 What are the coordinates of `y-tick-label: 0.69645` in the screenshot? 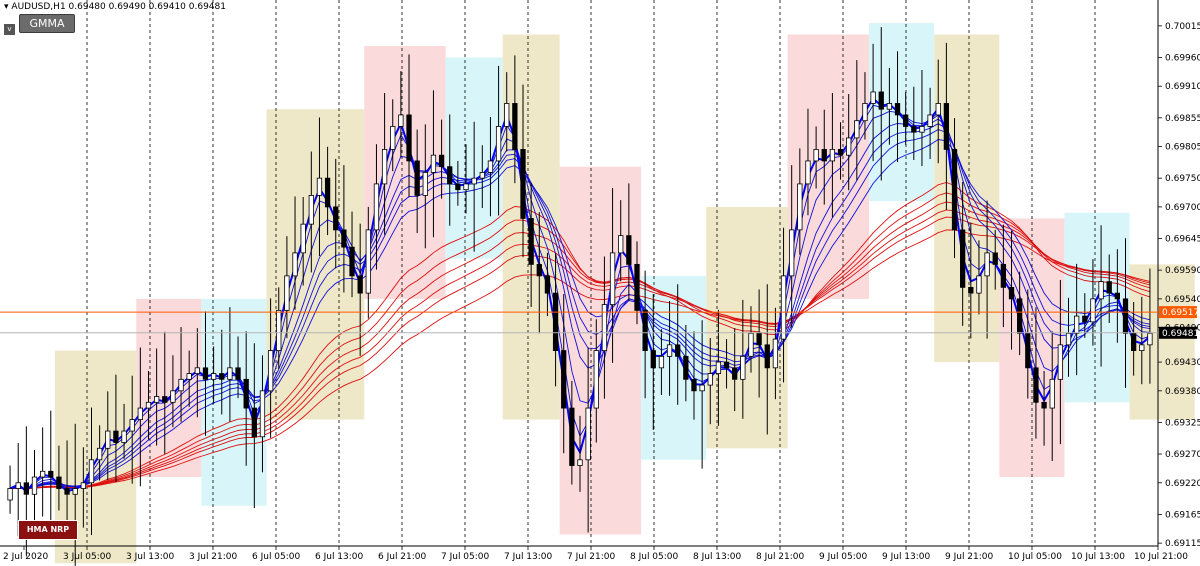 It's located at (1182, 240).